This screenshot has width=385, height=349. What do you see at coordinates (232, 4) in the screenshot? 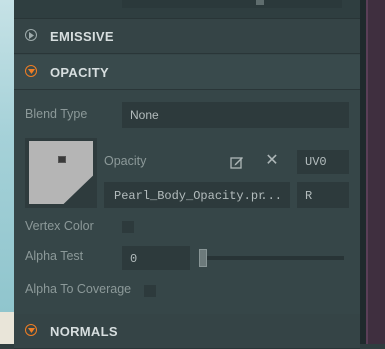
I see `previous-field` at bounding box center [232, 4].